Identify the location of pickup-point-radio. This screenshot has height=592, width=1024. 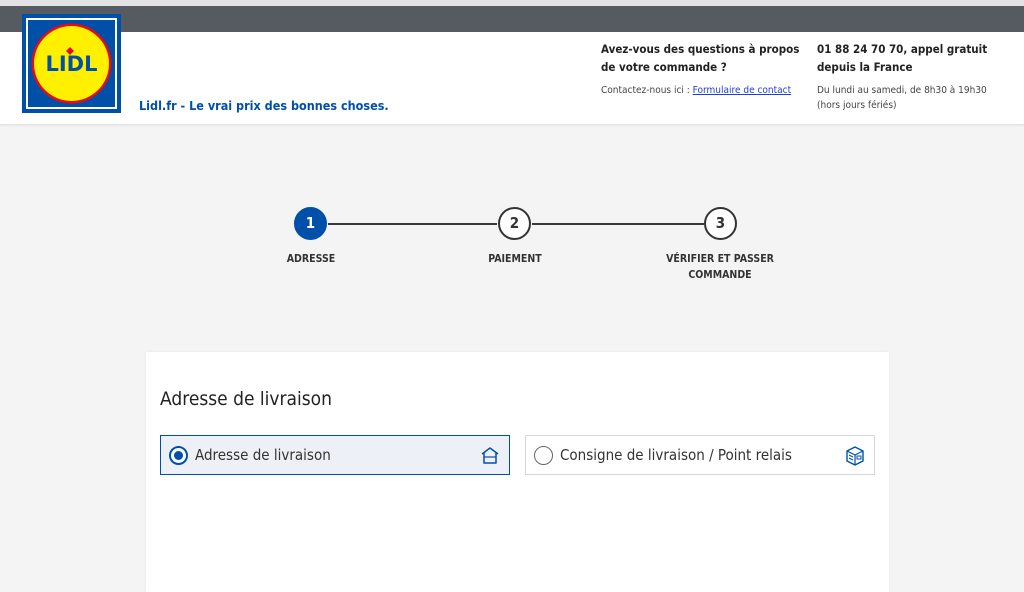
(543, 455).